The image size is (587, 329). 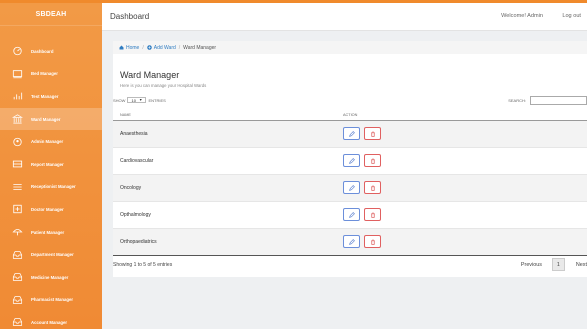 I want to click on plus-circle-icon, so click(x=149, y=47).